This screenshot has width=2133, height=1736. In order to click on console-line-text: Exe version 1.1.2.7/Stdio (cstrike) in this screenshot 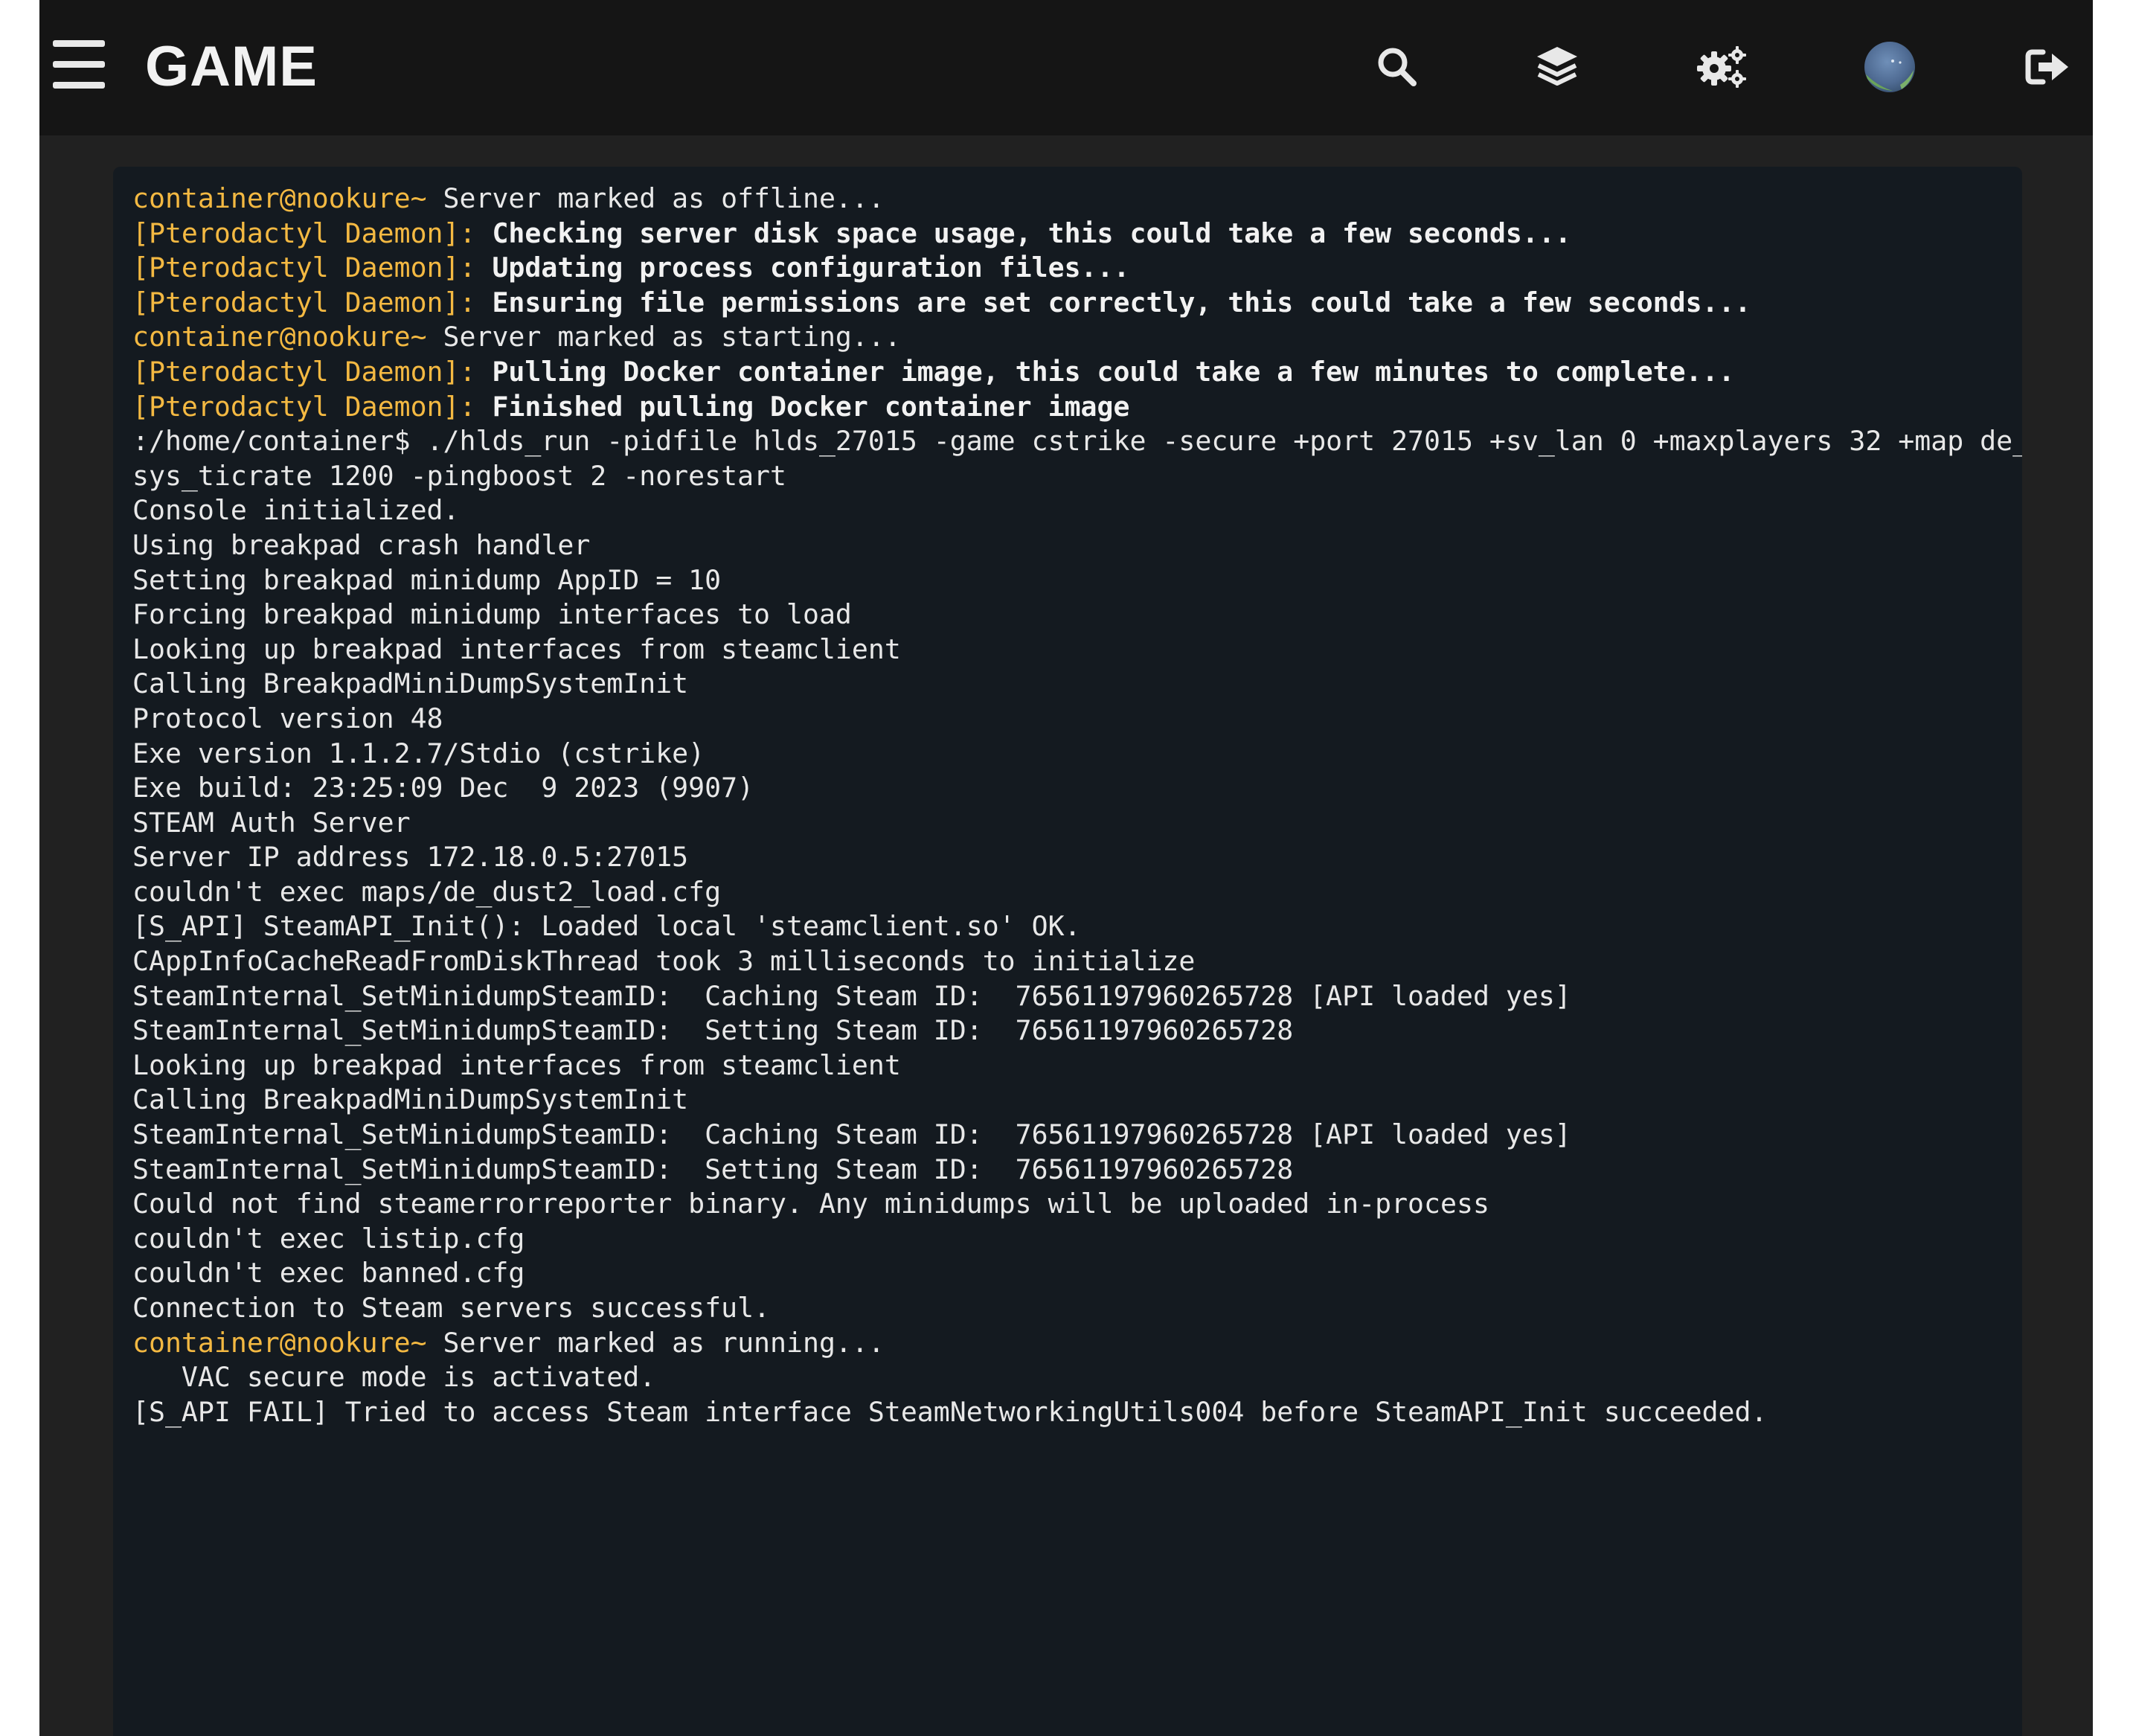, I will do `click(418, 753)`.